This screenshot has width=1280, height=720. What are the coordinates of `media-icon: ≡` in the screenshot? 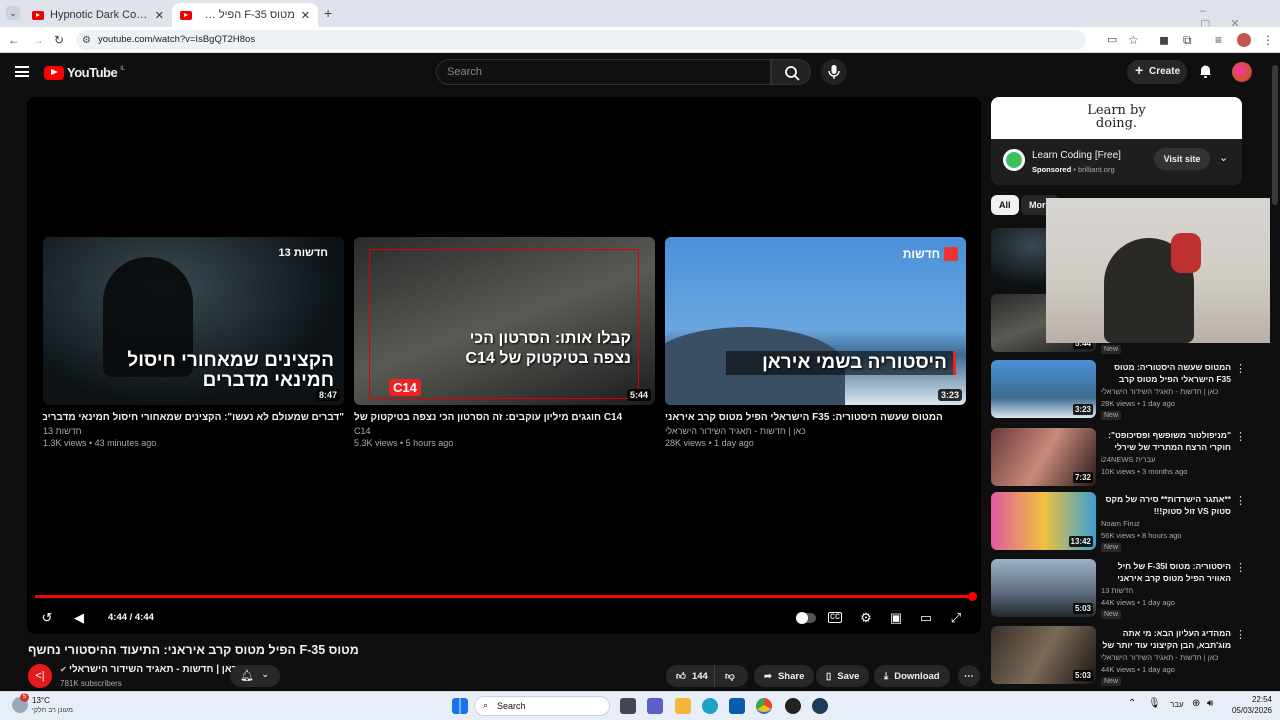 It's located at (1218, 40).